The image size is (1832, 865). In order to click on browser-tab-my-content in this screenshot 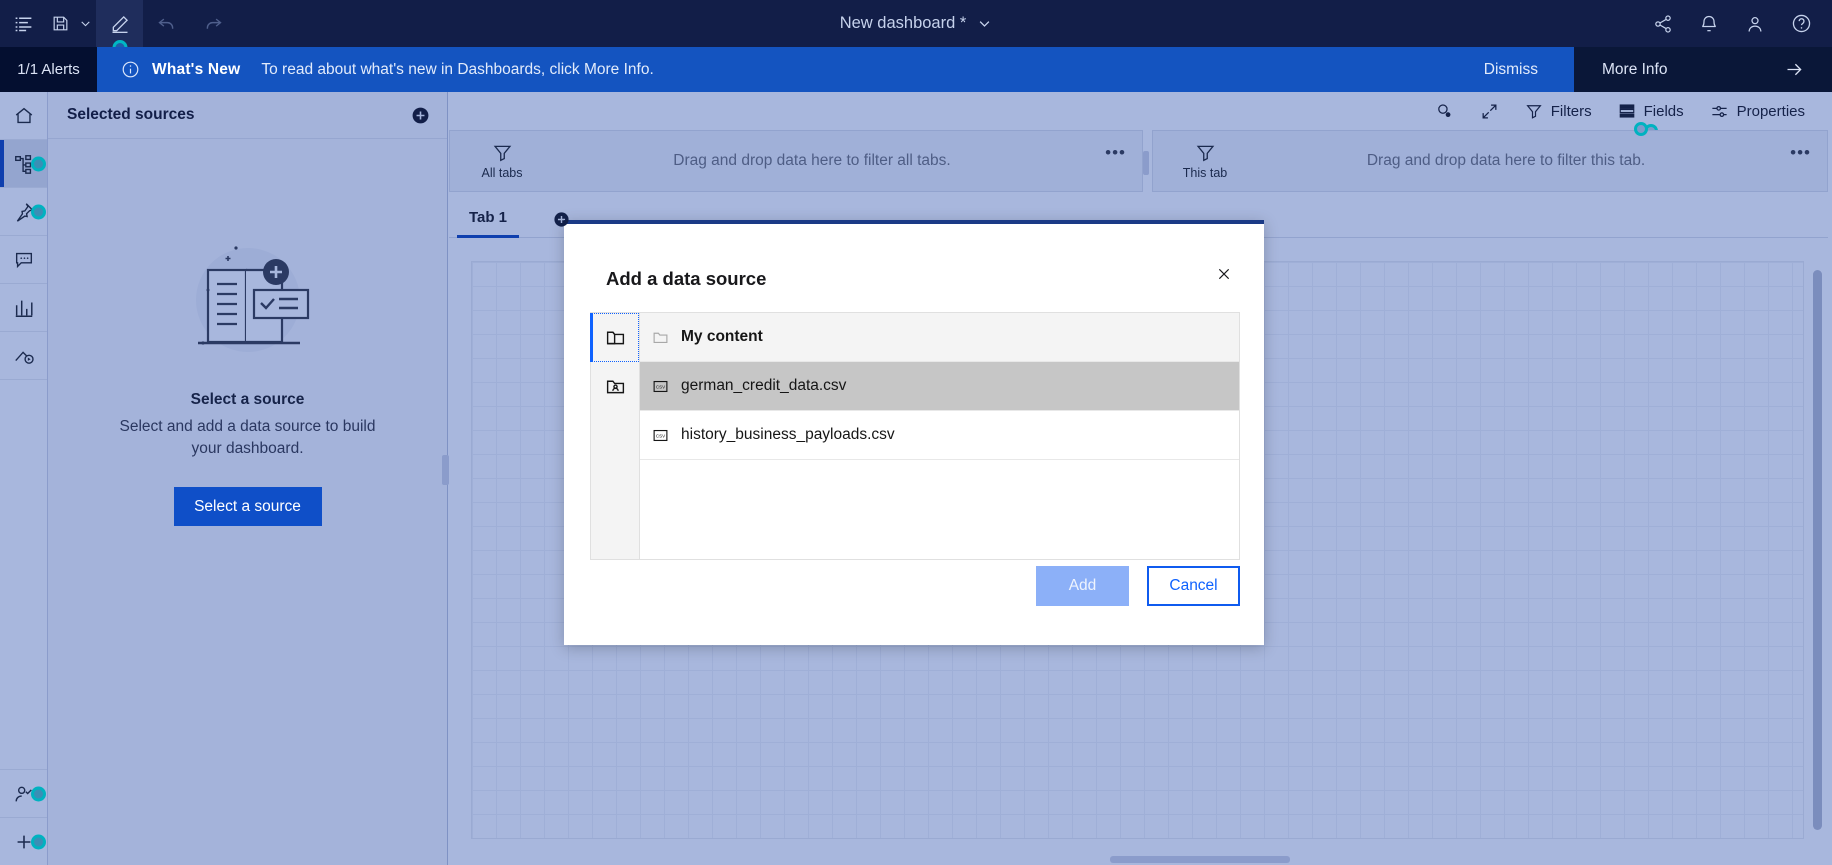, I will do `click(614, 337)`.